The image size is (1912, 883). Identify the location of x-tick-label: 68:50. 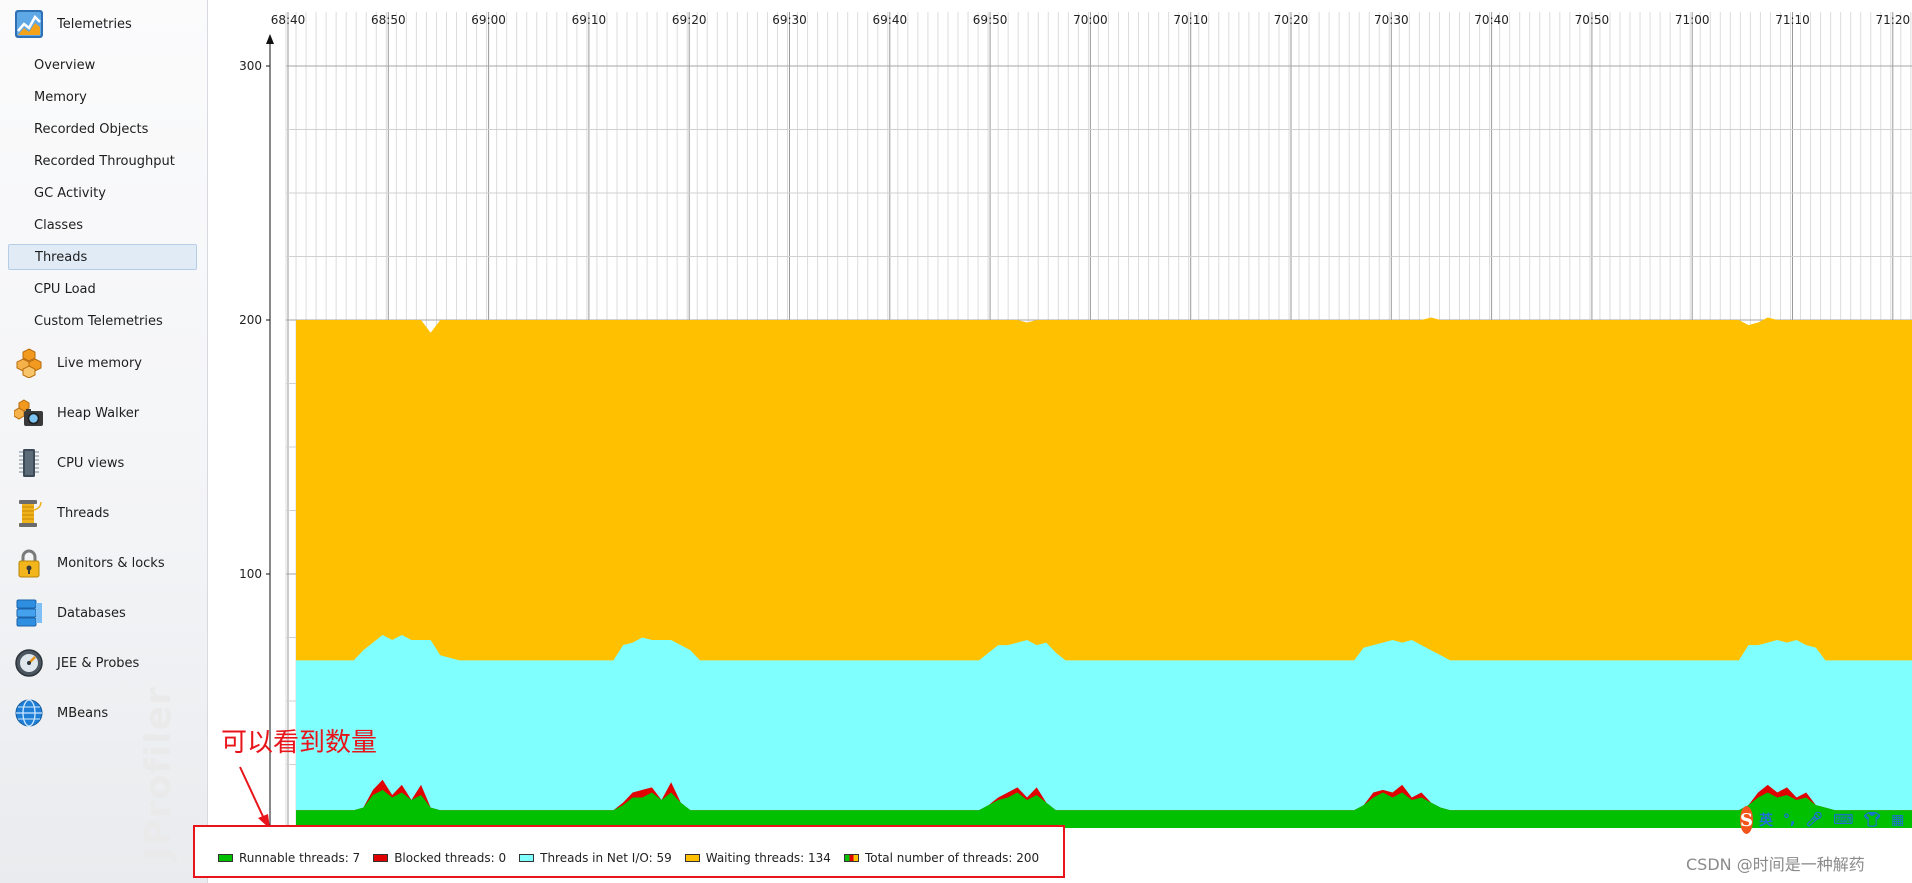
(388, 20).